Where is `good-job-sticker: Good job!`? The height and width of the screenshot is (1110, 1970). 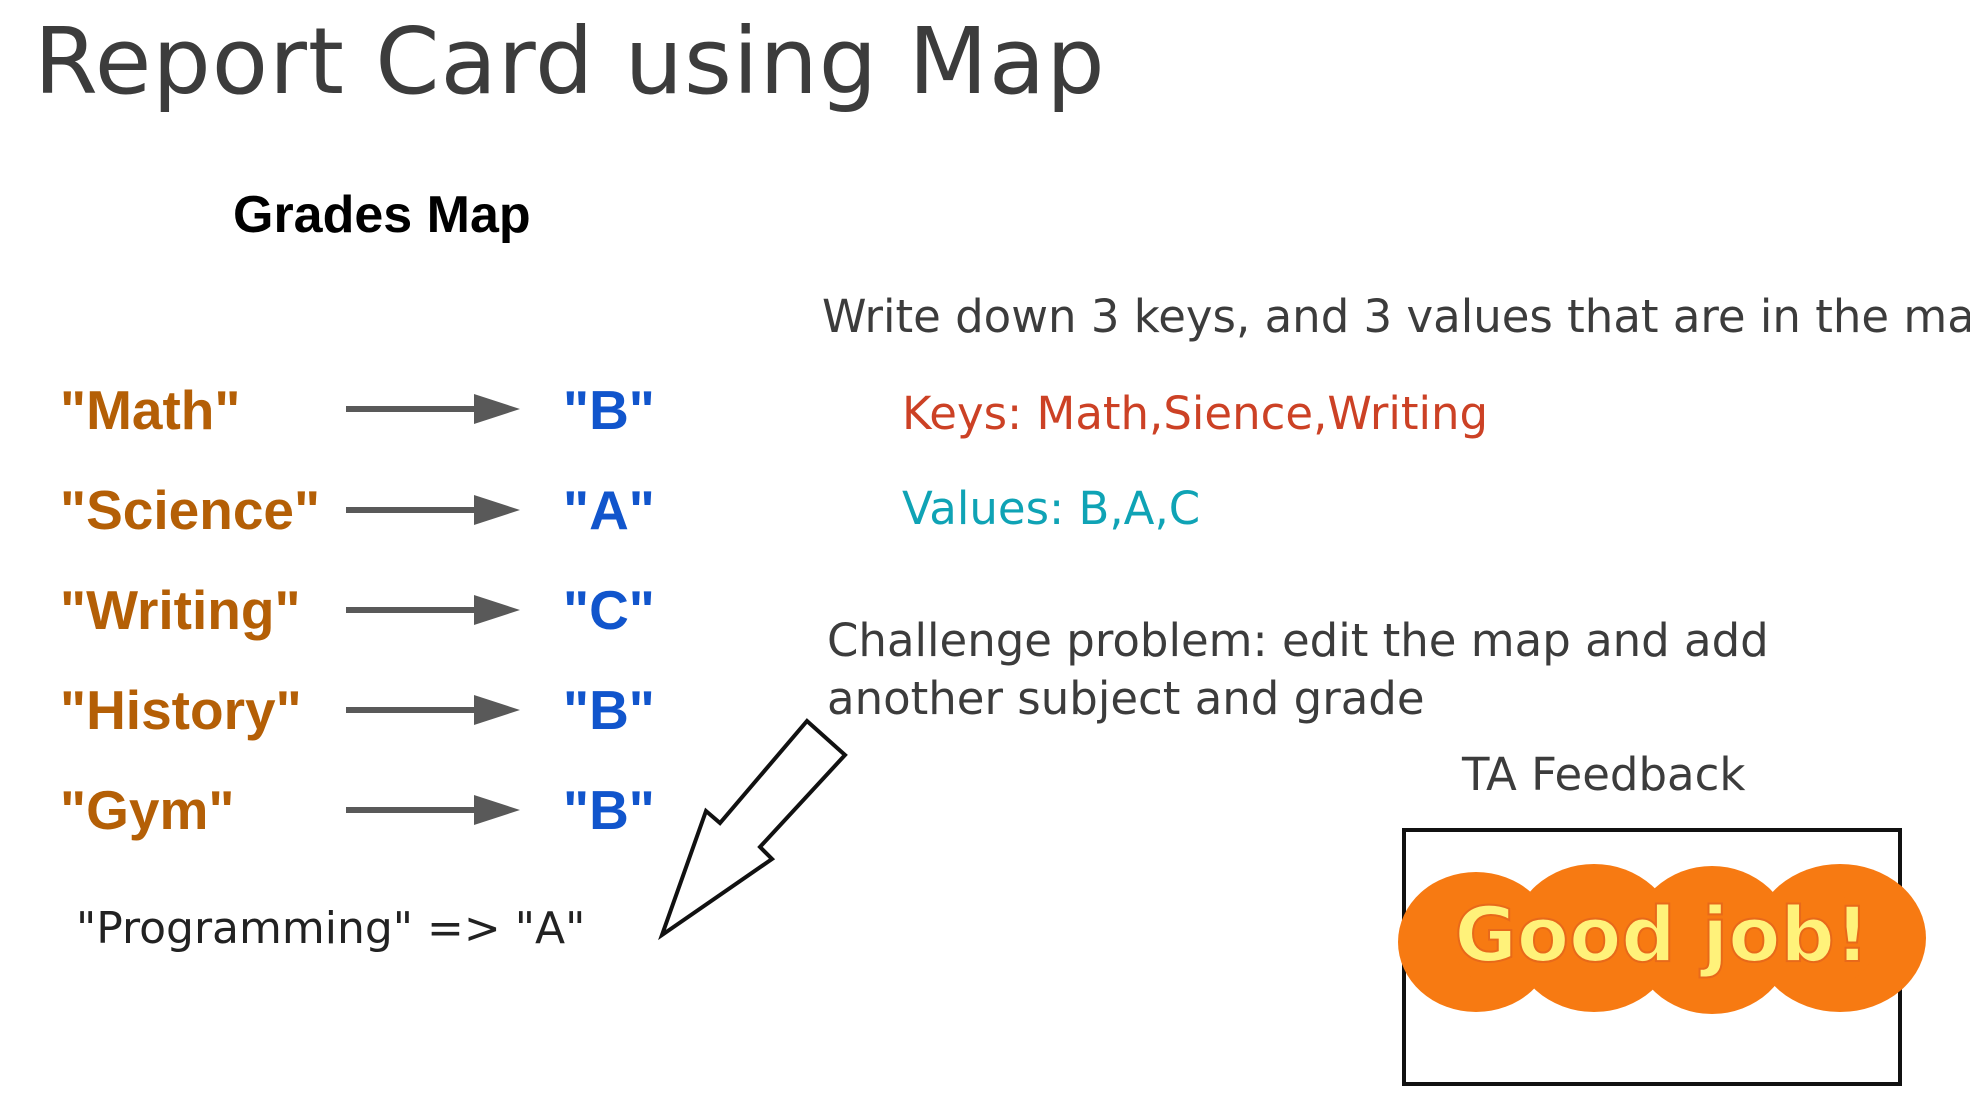 good-job-sticker: Good job! is located at coordinates (1662, 939).